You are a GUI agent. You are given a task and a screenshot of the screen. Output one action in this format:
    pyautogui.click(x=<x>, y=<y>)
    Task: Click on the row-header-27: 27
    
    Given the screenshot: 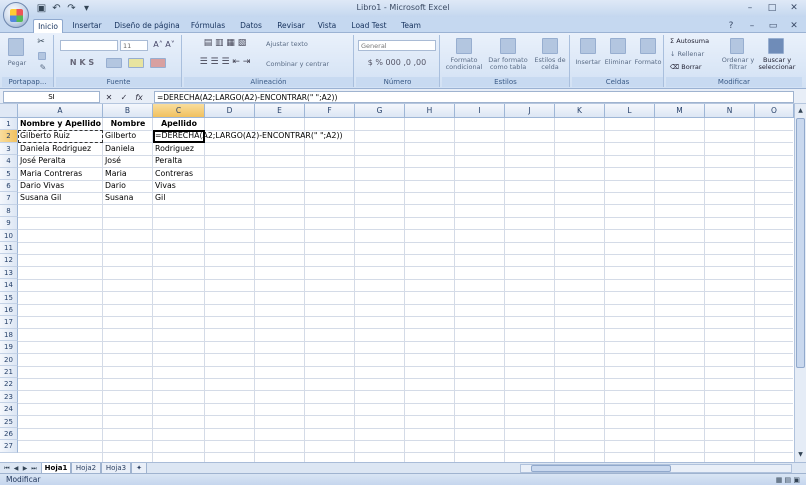 What is the action you would take?
    pyautogui.click(x=9, y=446)
    